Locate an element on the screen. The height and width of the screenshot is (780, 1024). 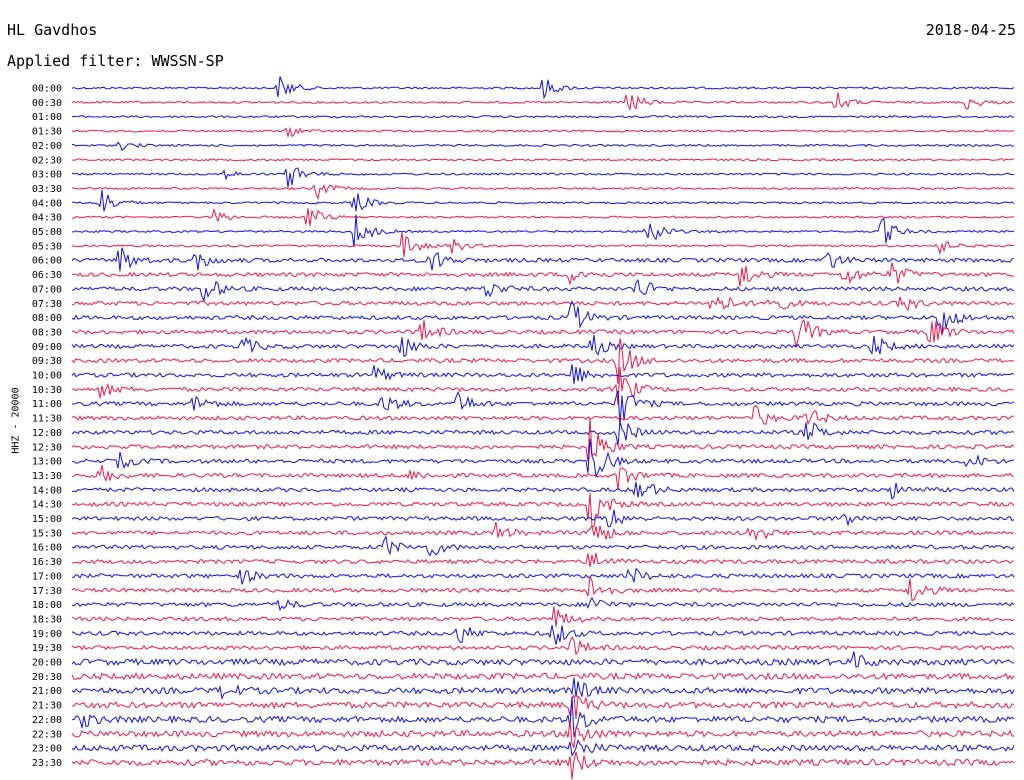
row-time-label: 19:30 is located at coordinates (47, 648).